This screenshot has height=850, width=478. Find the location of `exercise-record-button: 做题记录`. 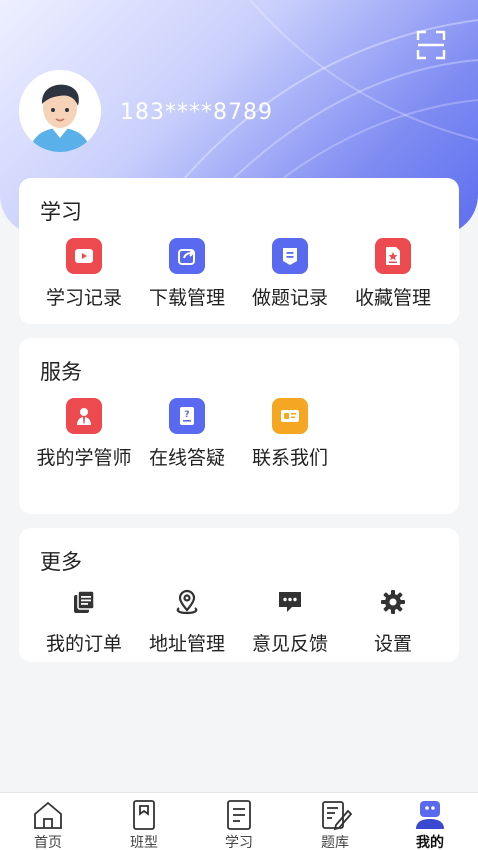

exercise-record-button: 做题记录 is located at coordinates (290, 275).